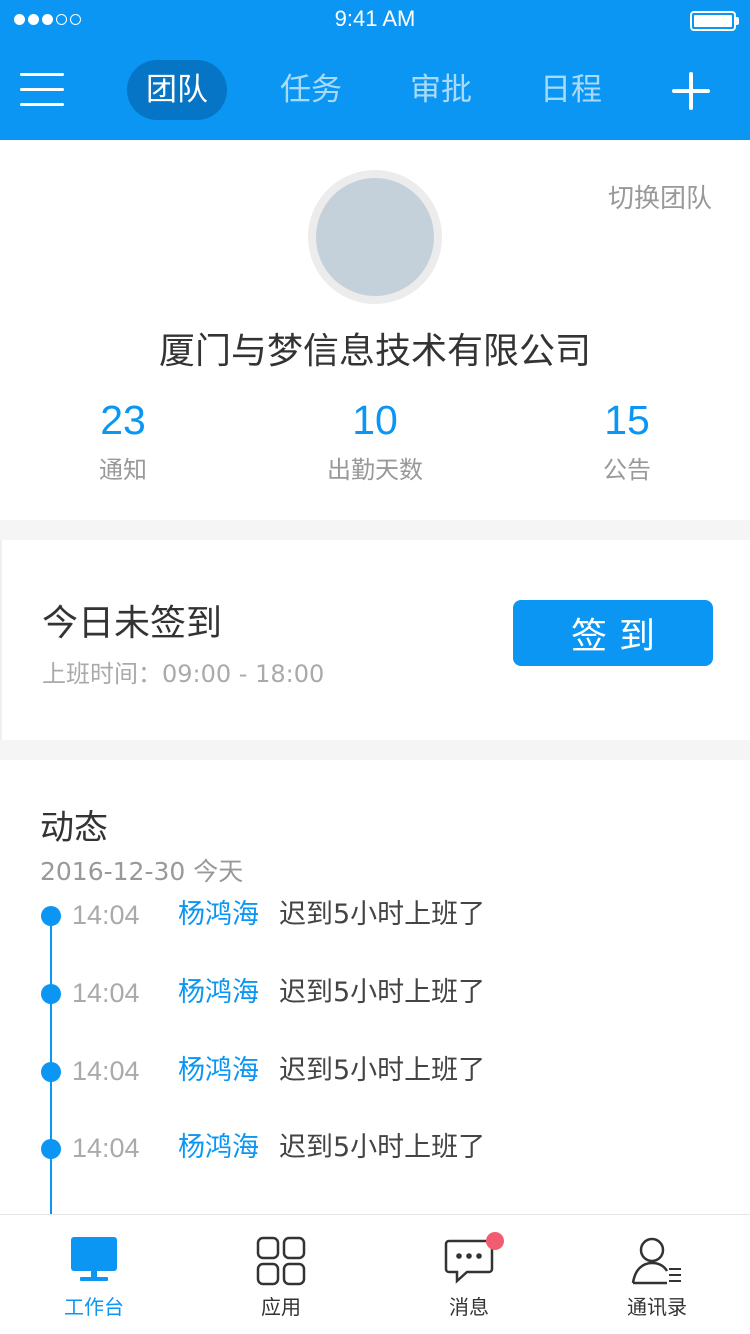  What do you see at coordinates (375, 70) in the screenshot?
I see `app-header: 9:41 AM 团队 任务 审批 日程` at bounding box center [375, 70].